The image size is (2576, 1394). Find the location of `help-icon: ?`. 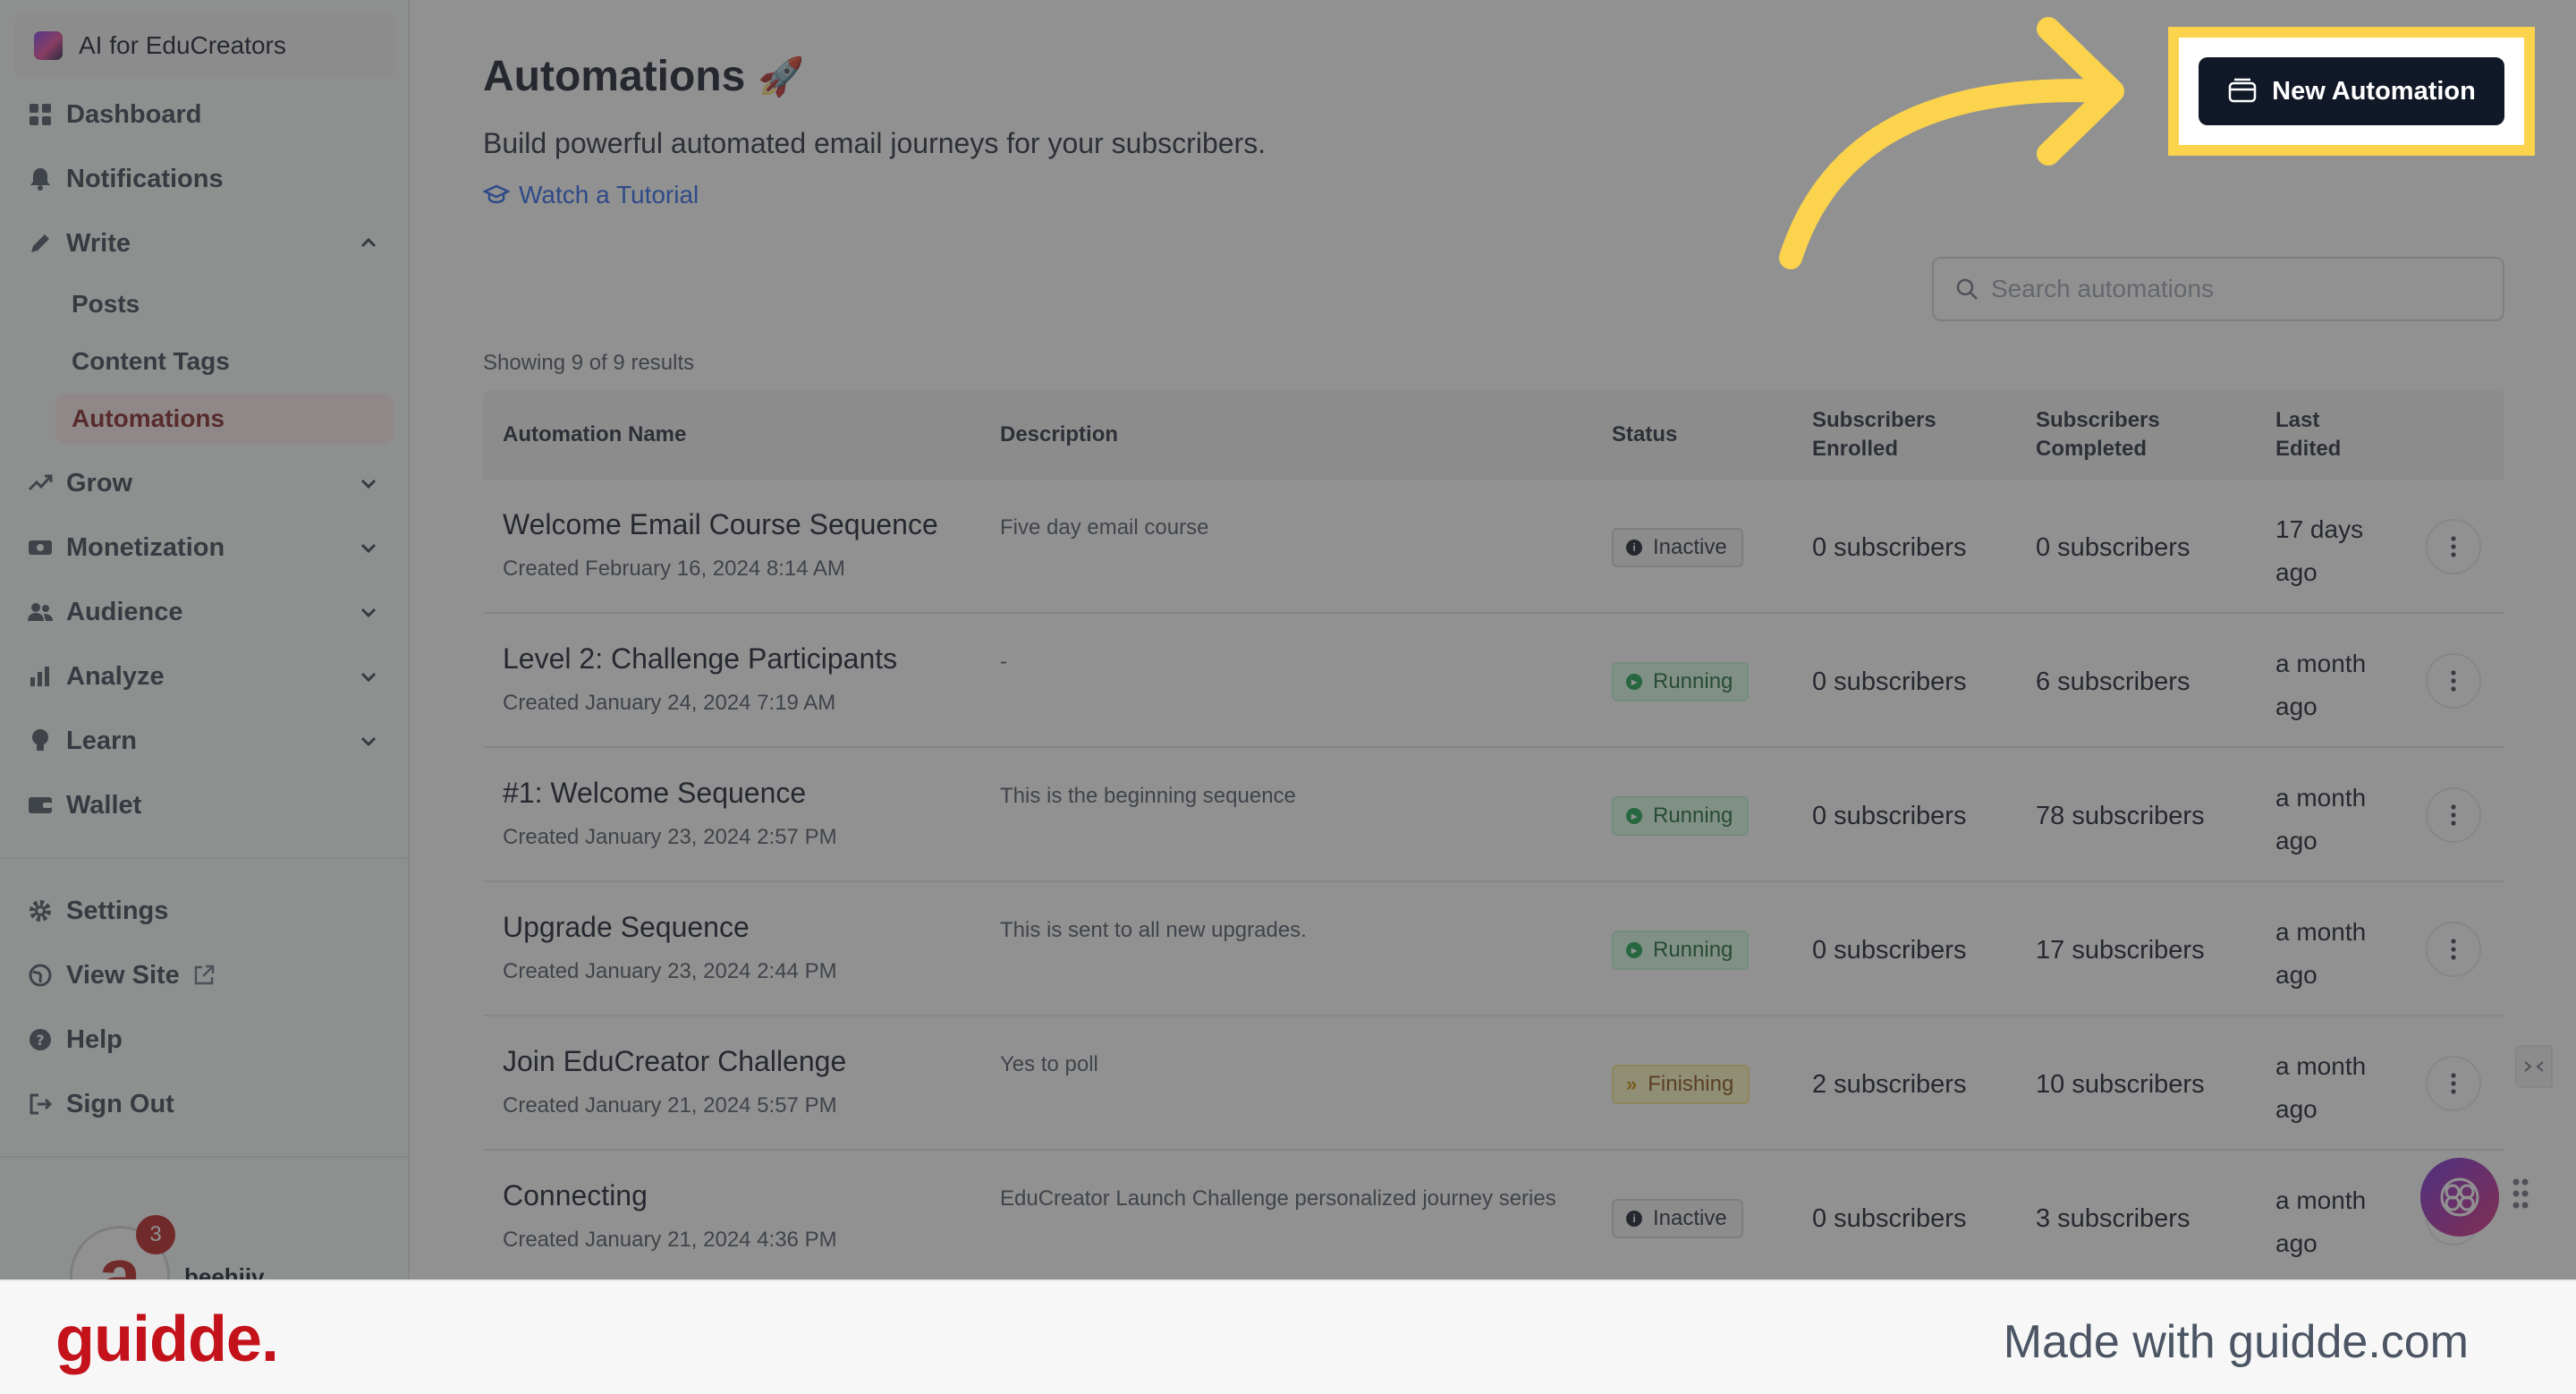

help-icon: ? is located at coordinates (40, 1039).